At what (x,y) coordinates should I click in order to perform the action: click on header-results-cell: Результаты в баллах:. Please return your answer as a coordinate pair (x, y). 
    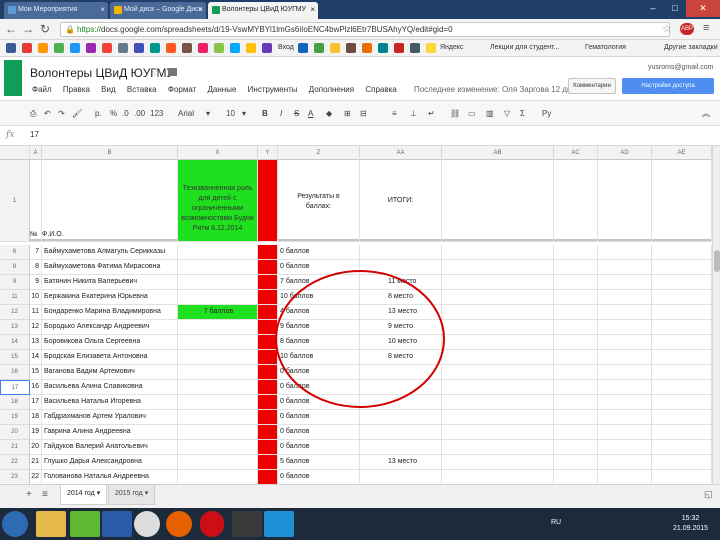
    Looking at the image, I should click on (319, 201).